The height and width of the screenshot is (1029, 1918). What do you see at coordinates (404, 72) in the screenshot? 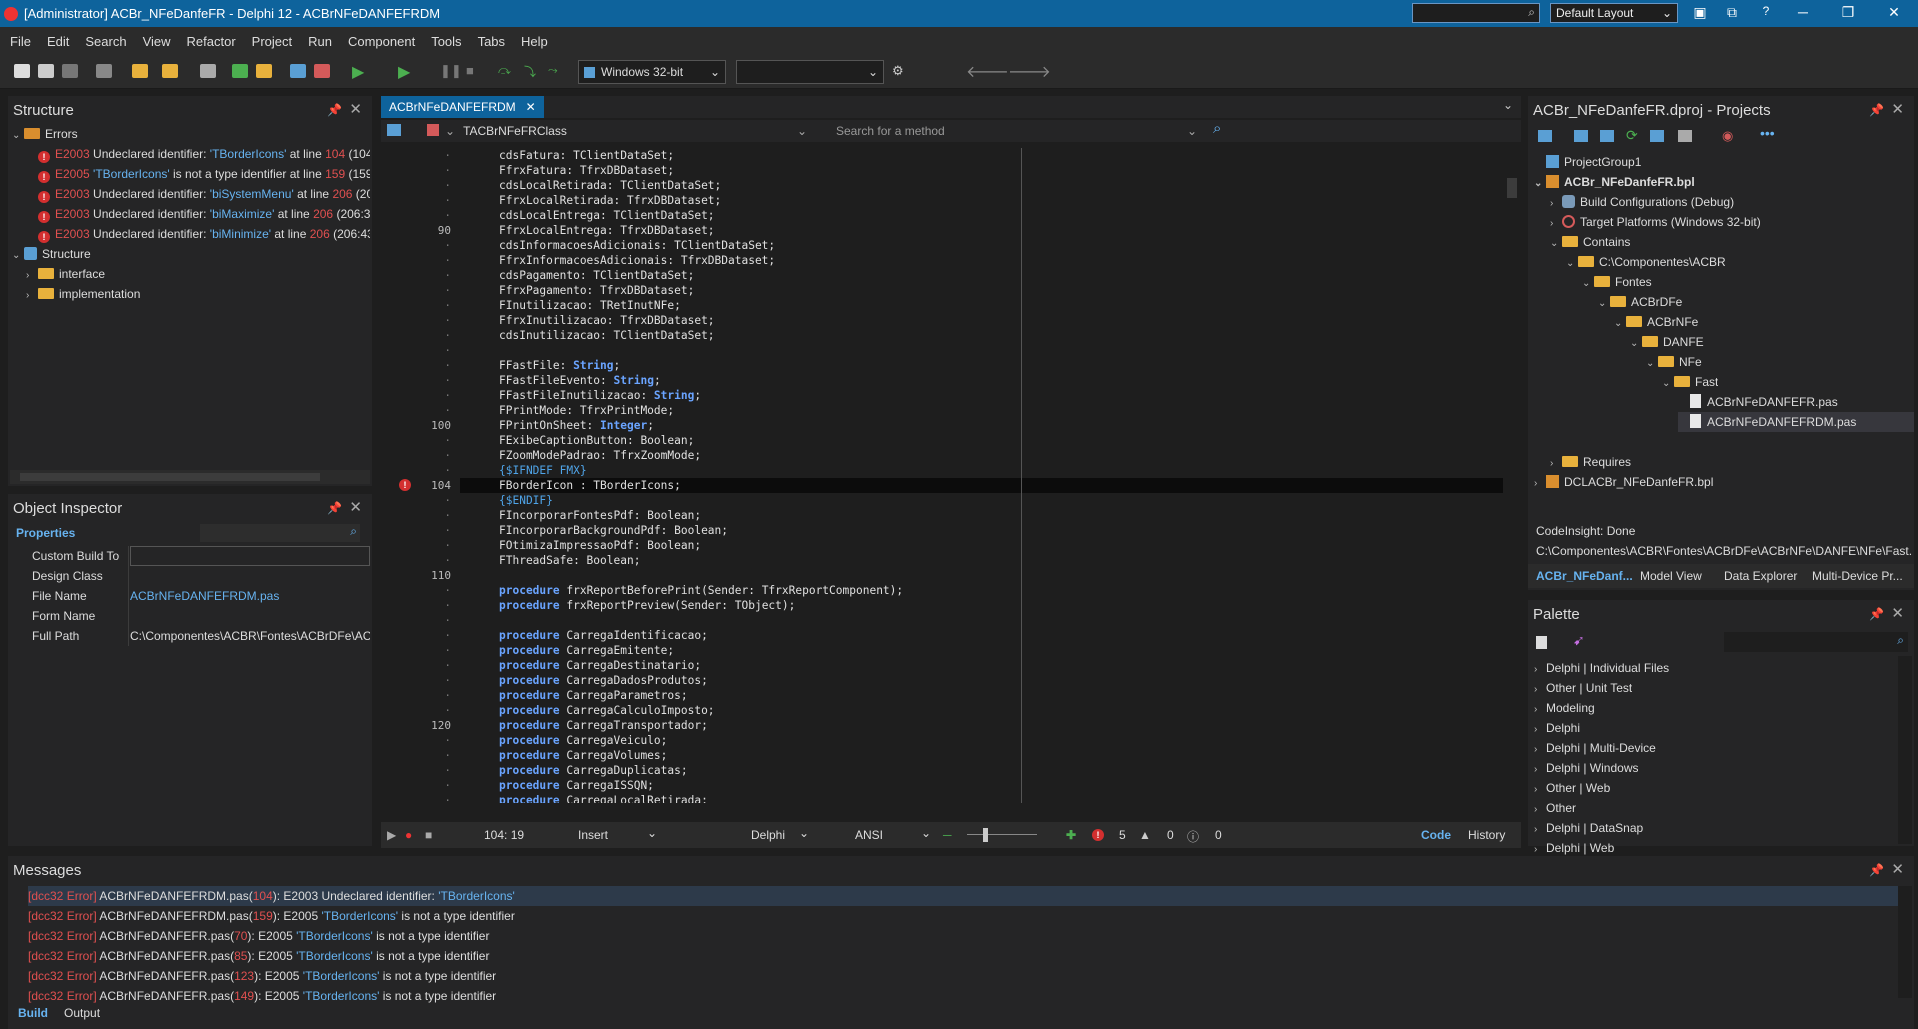
I see `run-without-debug-icon: ▶` at bounding box center [404, 72].